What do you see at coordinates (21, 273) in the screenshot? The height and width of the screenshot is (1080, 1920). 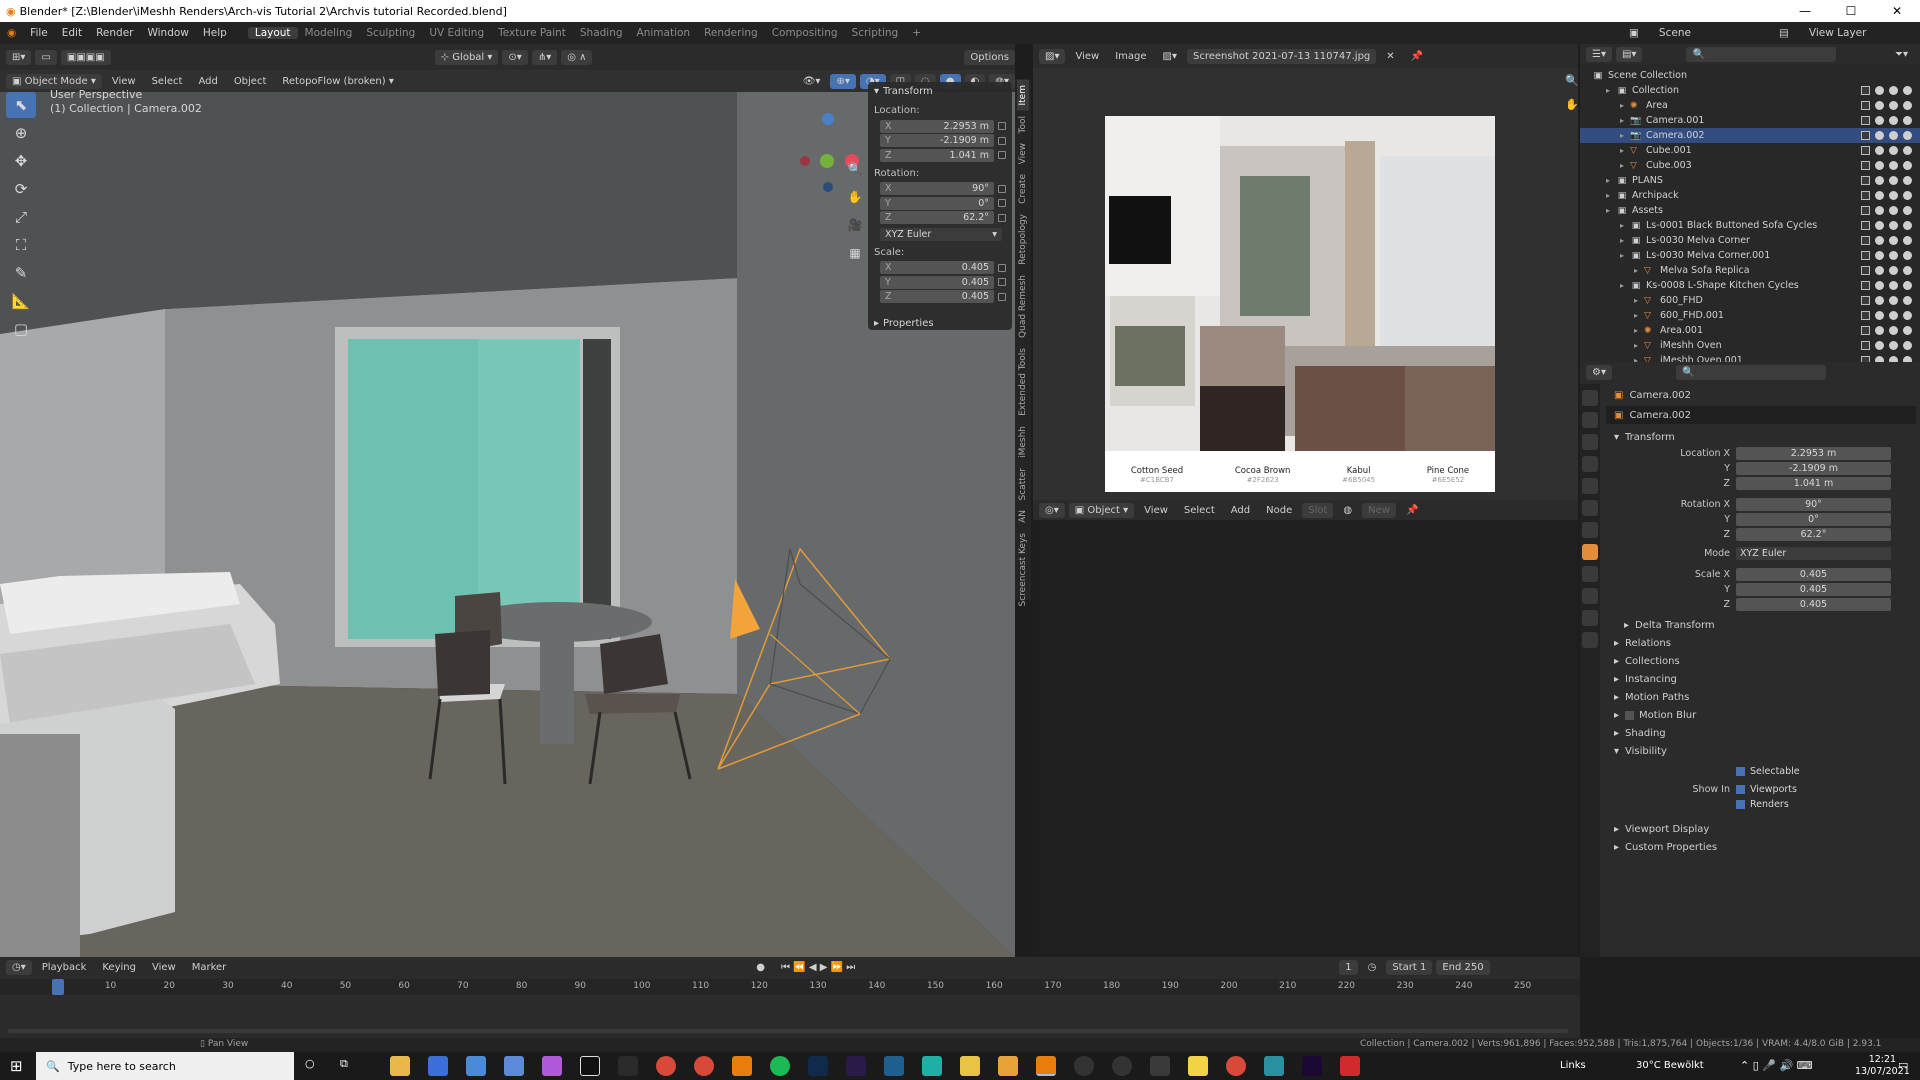 I see `annotate-tool-icon: ✎` at bounding box center [21, 273].